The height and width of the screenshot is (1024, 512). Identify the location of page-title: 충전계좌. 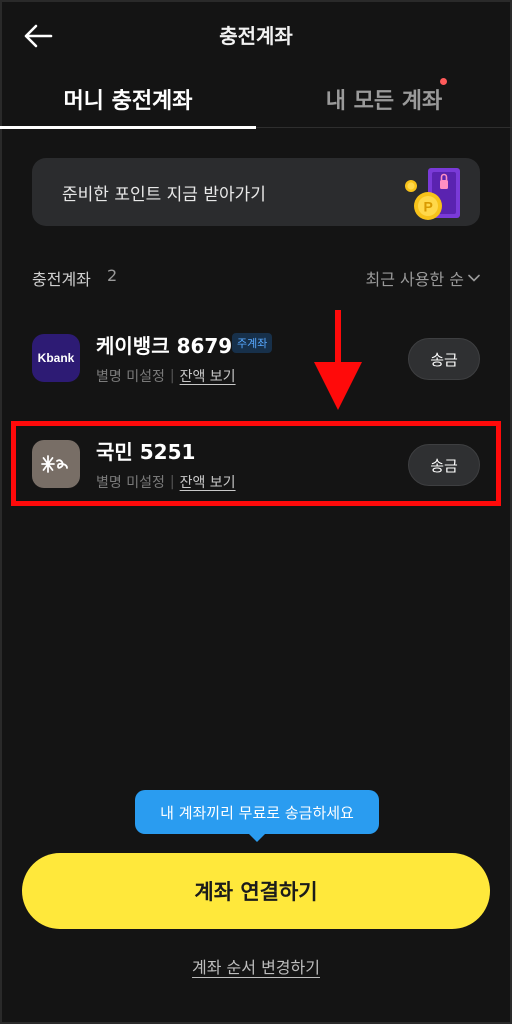
(256, 36).